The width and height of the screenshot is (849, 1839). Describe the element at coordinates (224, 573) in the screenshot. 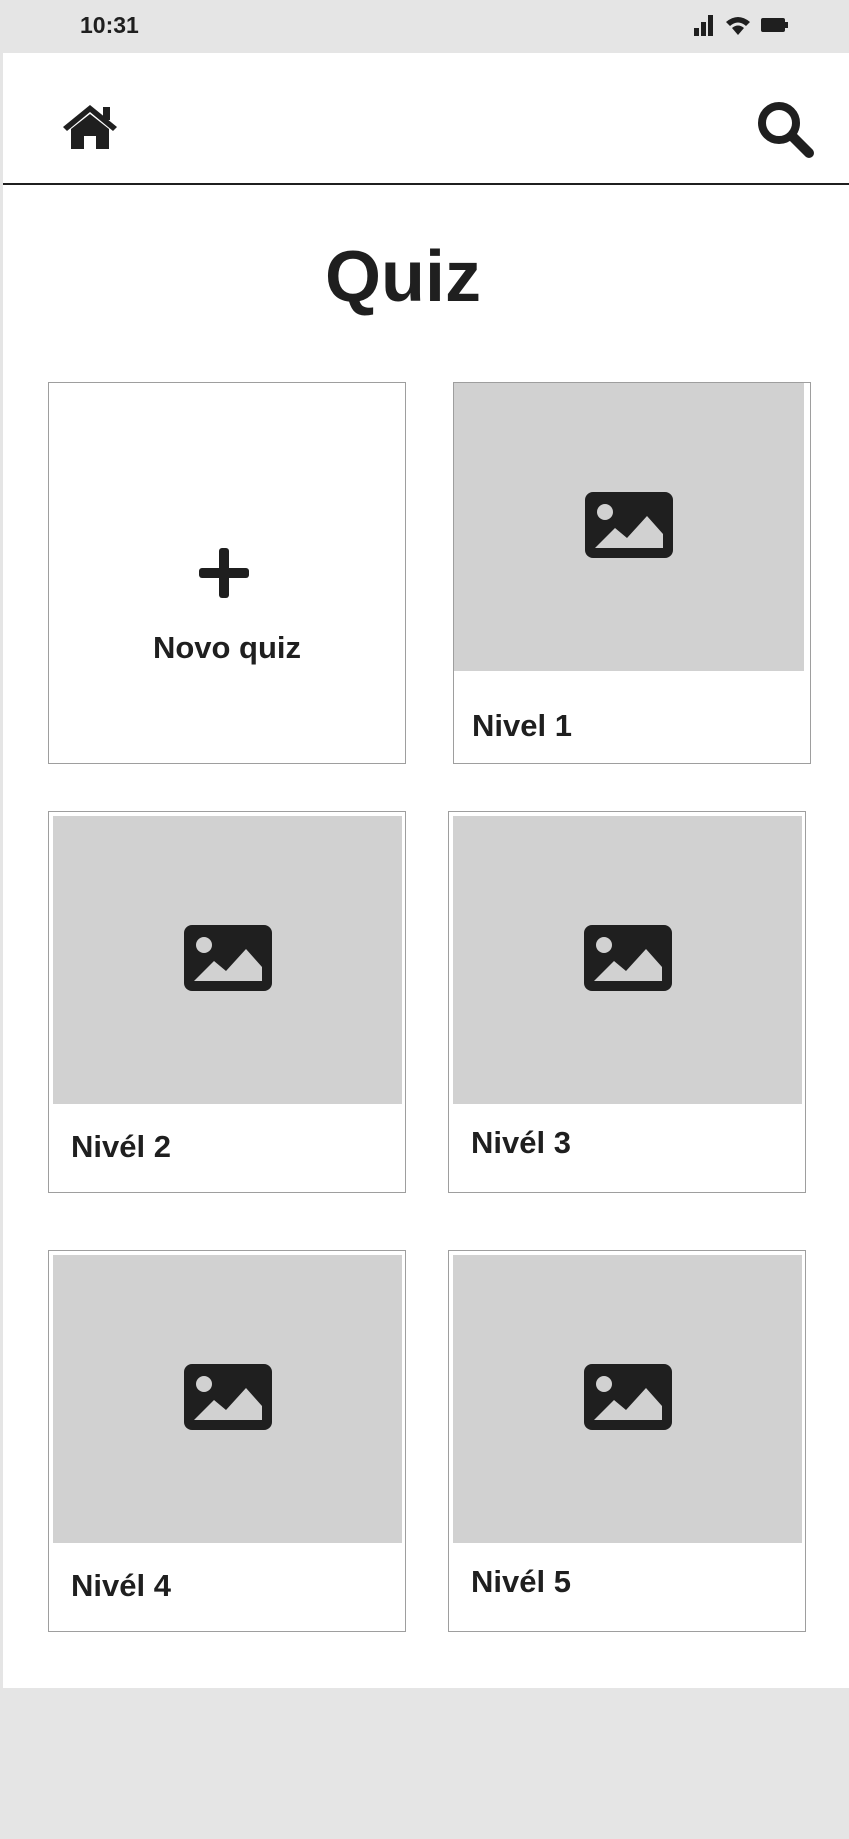

I see `plus-icon` at that location.